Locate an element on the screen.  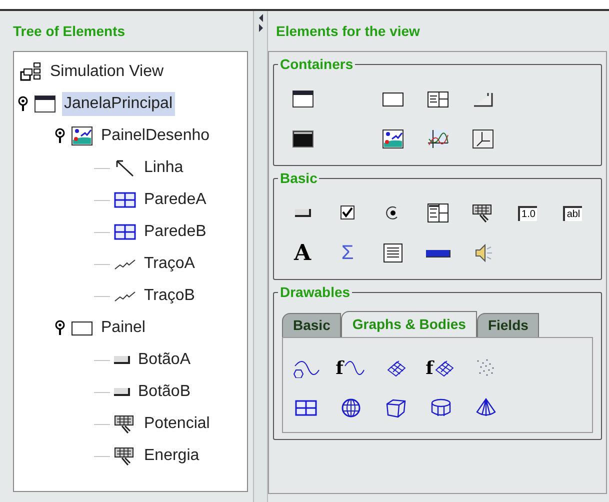
arrow-icon is located at coordinates (125, 168).